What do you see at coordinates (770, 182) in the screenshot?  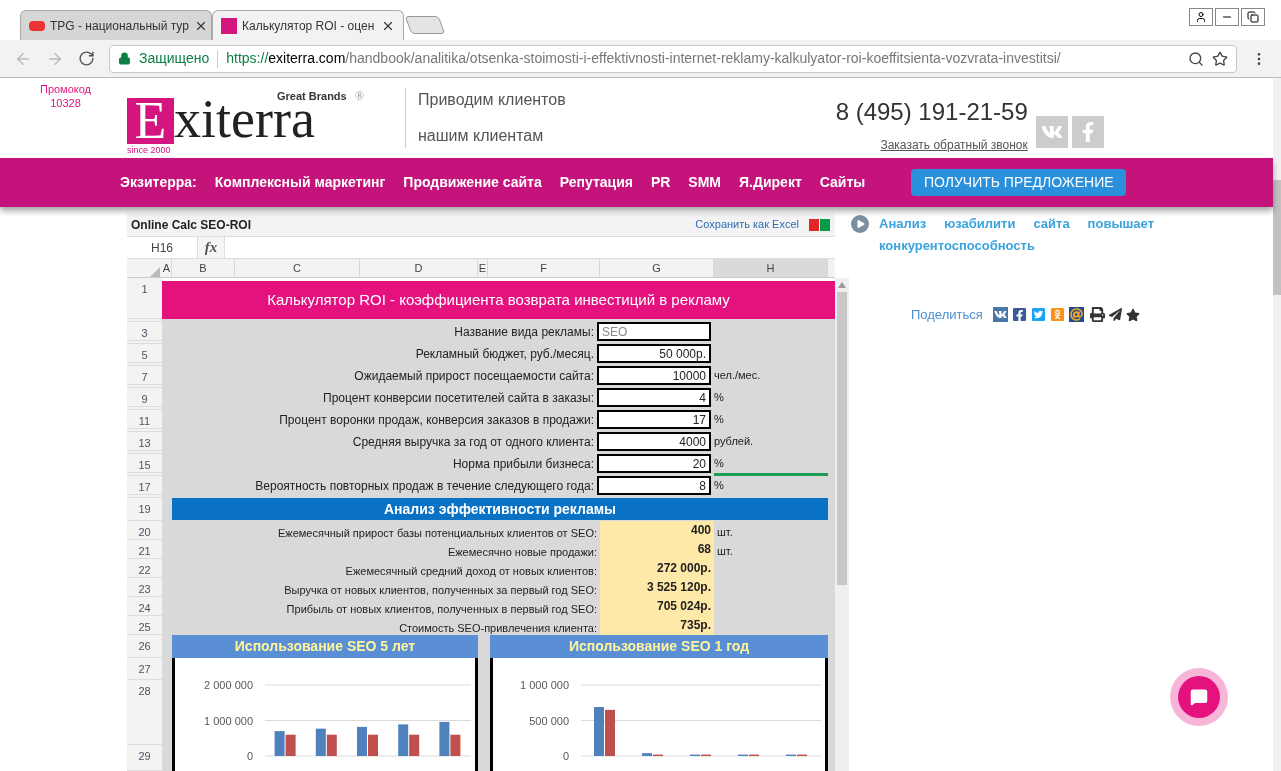 I see `nav-link: Я.Директ` at bounding box center [770, 182].